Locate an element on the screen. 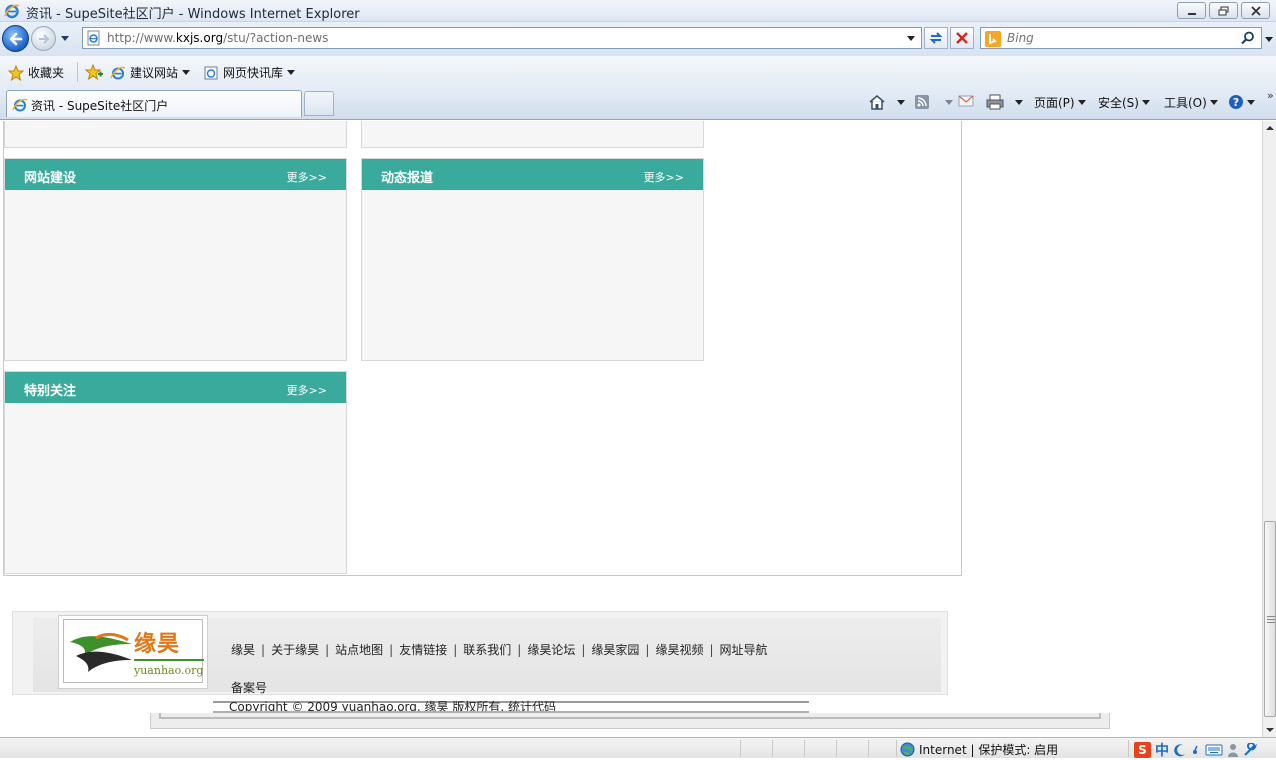  safety-menu-label: 安全(S) is located at coordinates (1118, 103).